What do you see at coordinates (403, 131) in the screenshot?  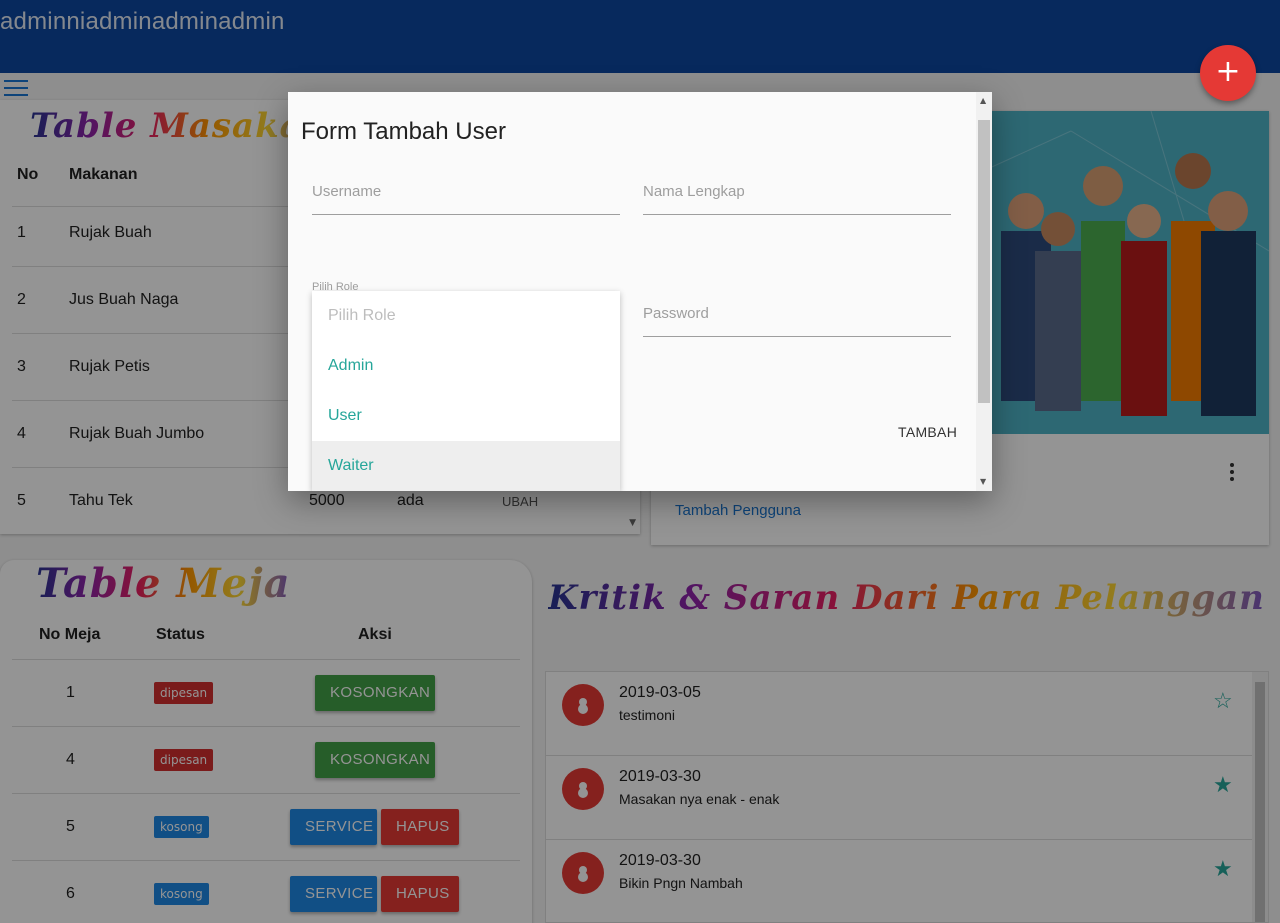 I see `modal-title: Form Tambah User` at bounding box center [403, 131].